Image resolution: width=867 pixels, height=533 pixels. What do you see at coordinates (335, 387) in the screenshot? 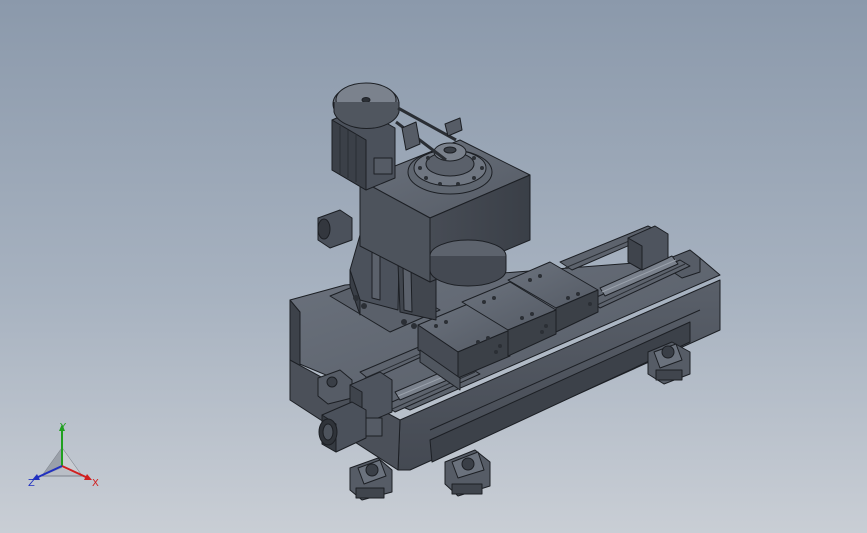
I see `foot-back-left` at bounding box center [335, 387].